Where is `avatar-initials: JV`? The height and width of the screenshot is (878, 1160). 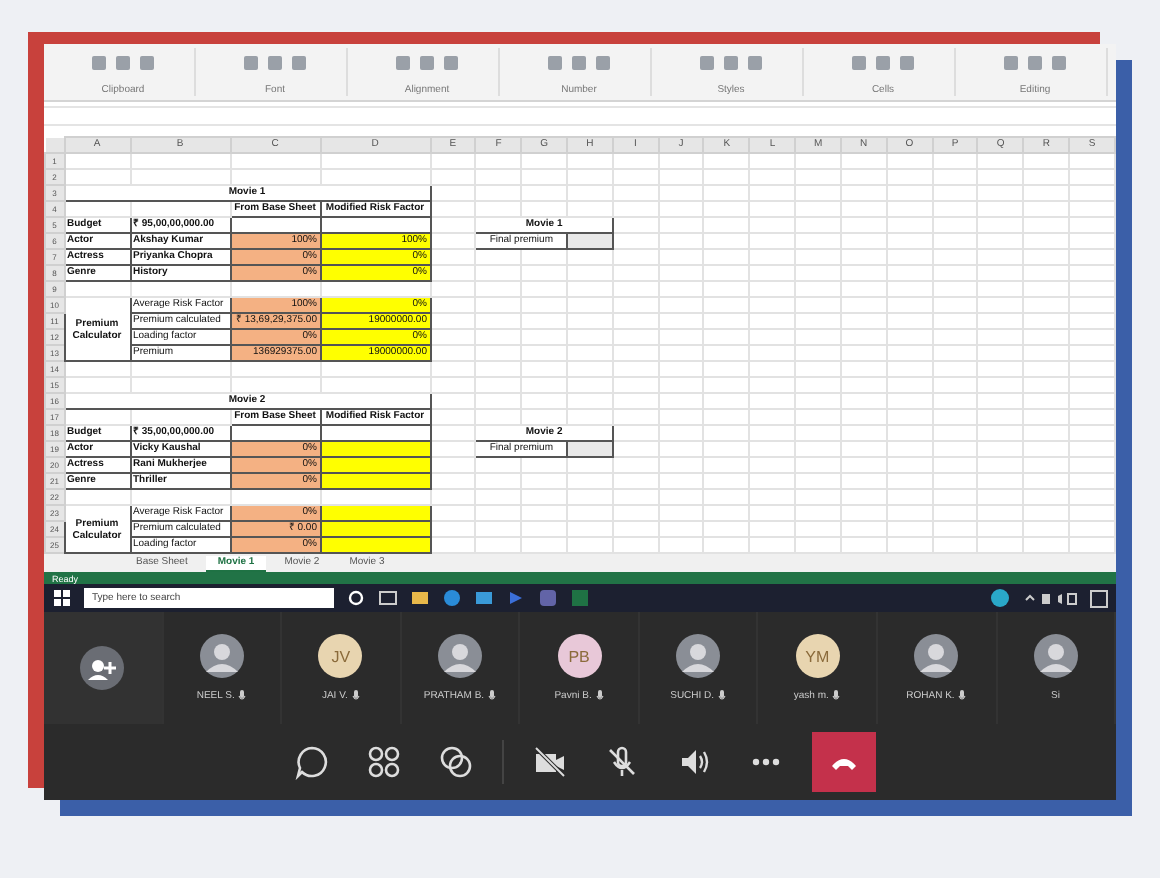
avatar-initials: JV is located at coordinates (340, 656).